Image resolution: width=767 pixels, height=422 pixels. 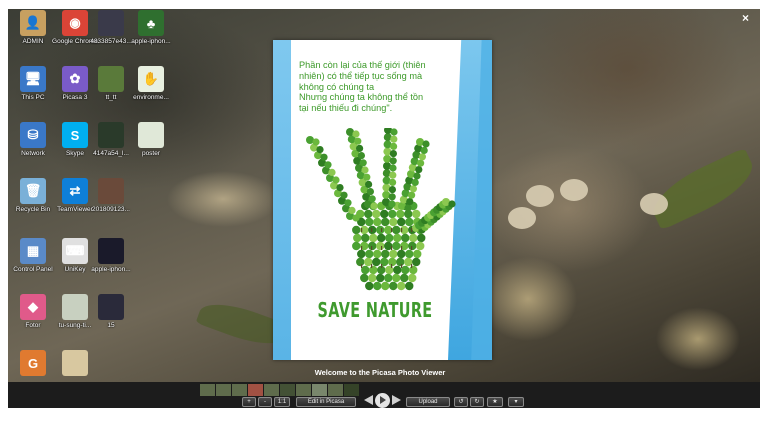 What do you see at coordinates (33, 251) in the screenshot?
I see `desktop-icon-image: ▦` at bounding box center [33, 251].